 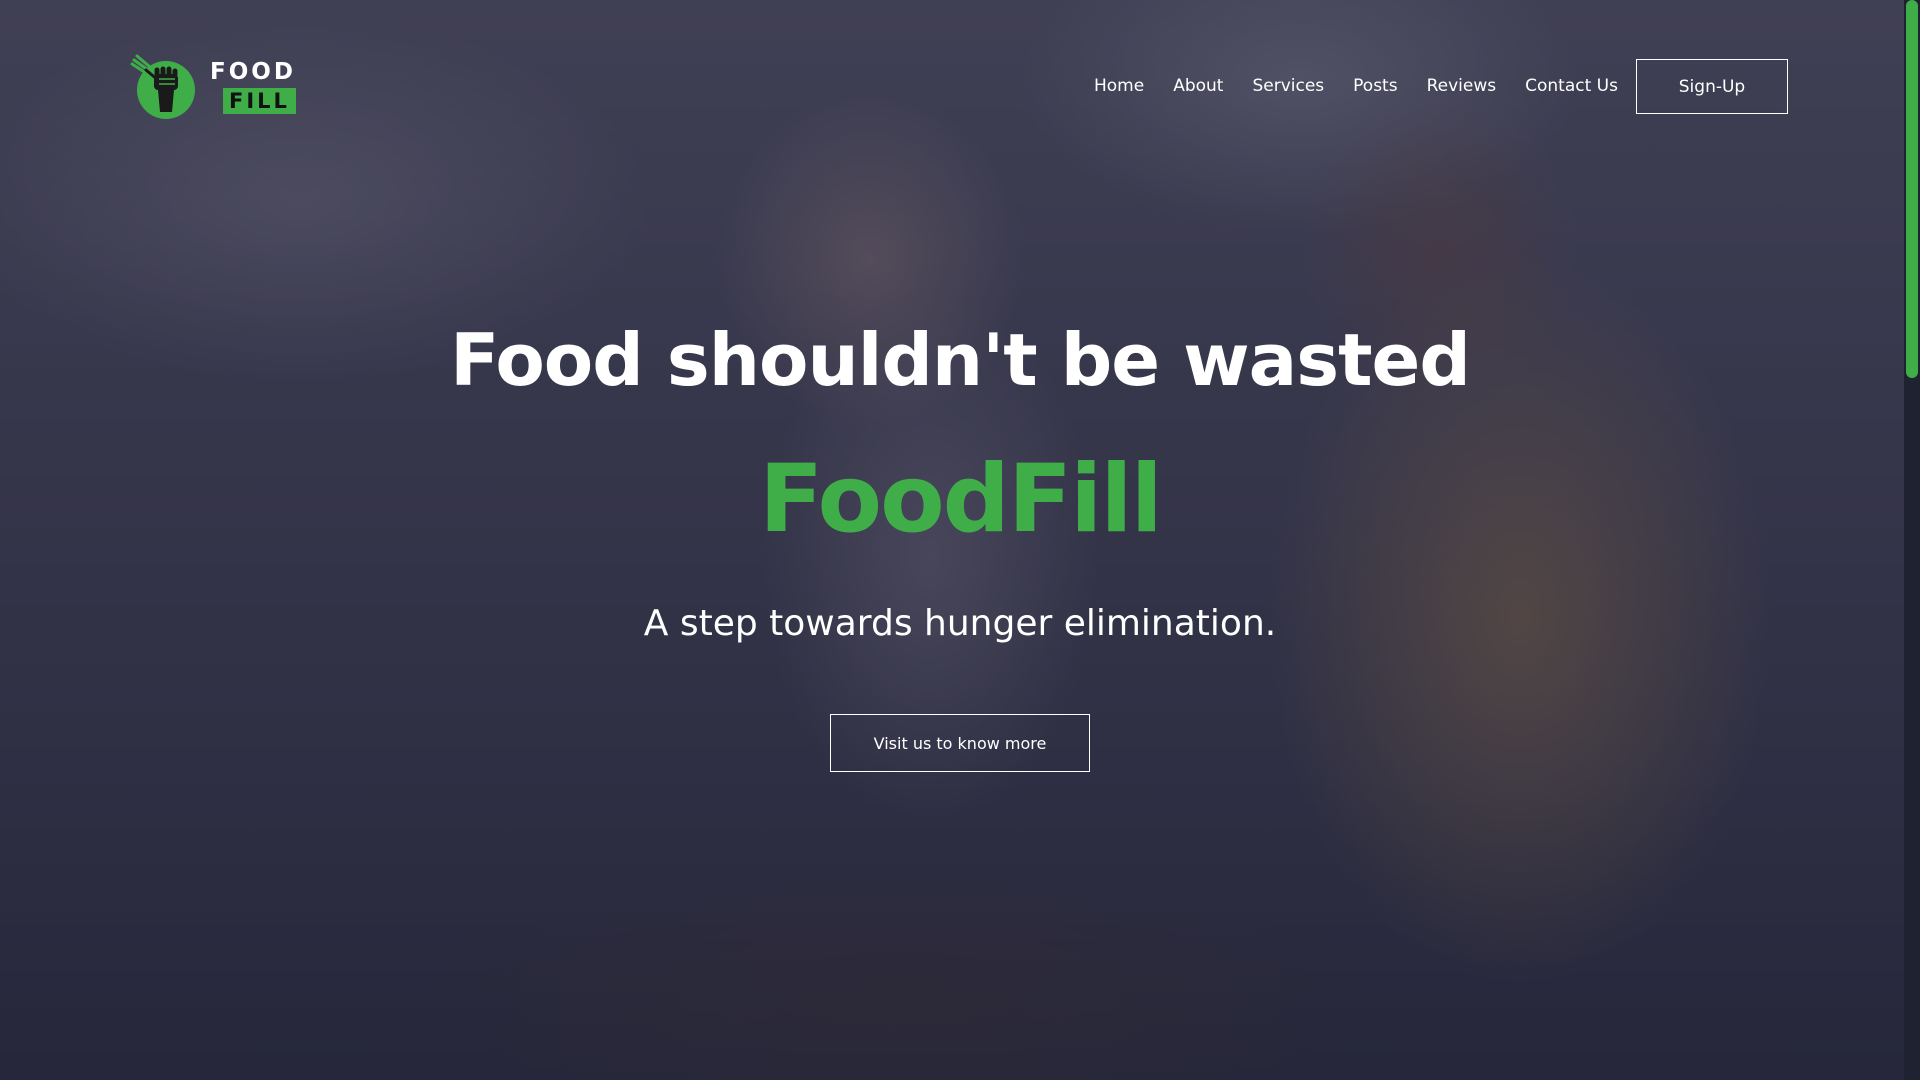 What do you see at coordinates (961, 499) in the screenshot?
I see `hero-brand-name: FoodFill` at bounding box center [961, 499].